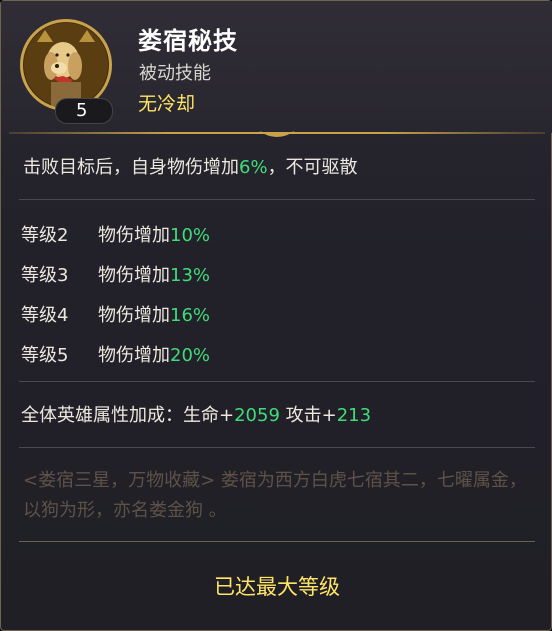  I want to click on level-row: 等级5 物伤增加20%, so click(115, 354).